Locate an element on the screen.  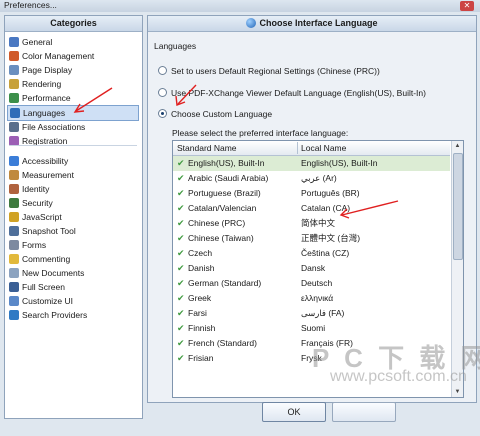
sidebar-item-label: Forms is located at coordinates (34, 245).